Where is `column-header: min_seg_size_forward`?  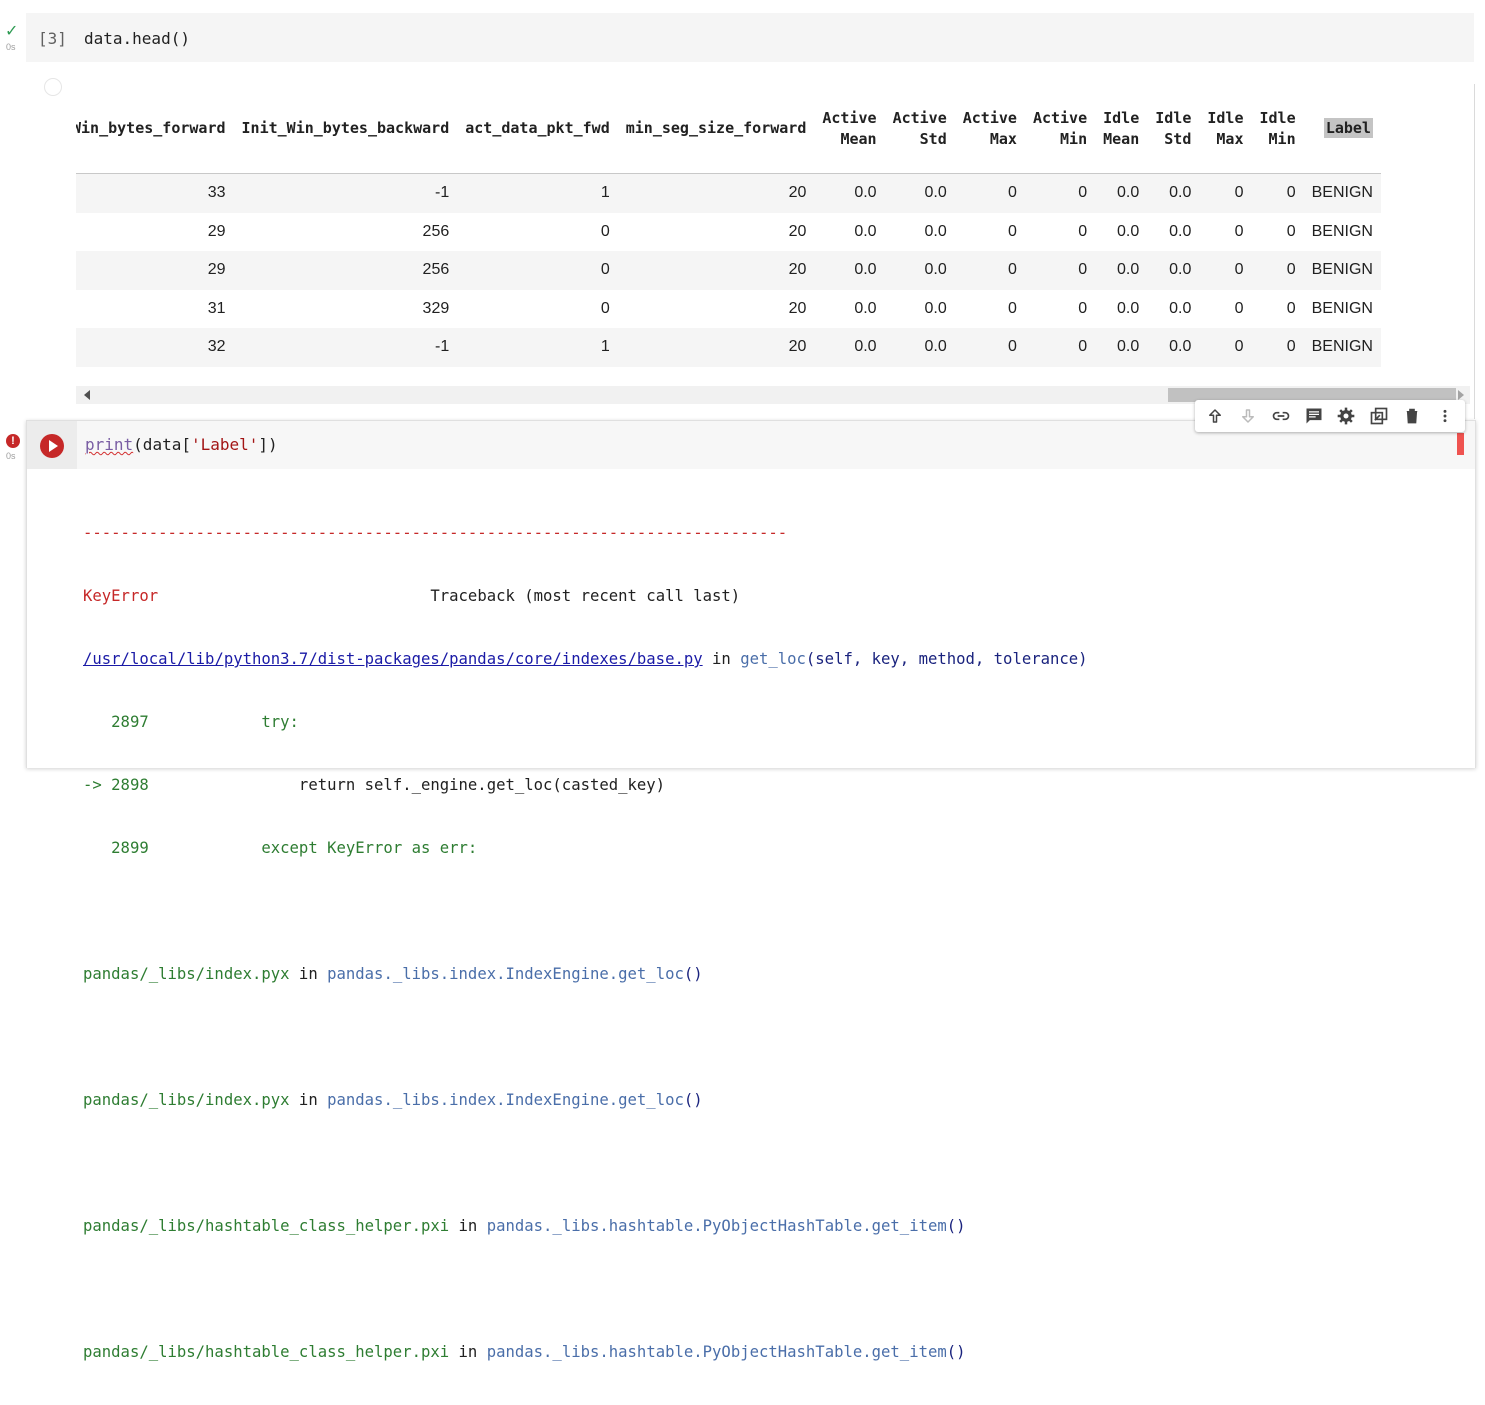
column-header: min_seg_size_forward is located at coordinates (716, 129).